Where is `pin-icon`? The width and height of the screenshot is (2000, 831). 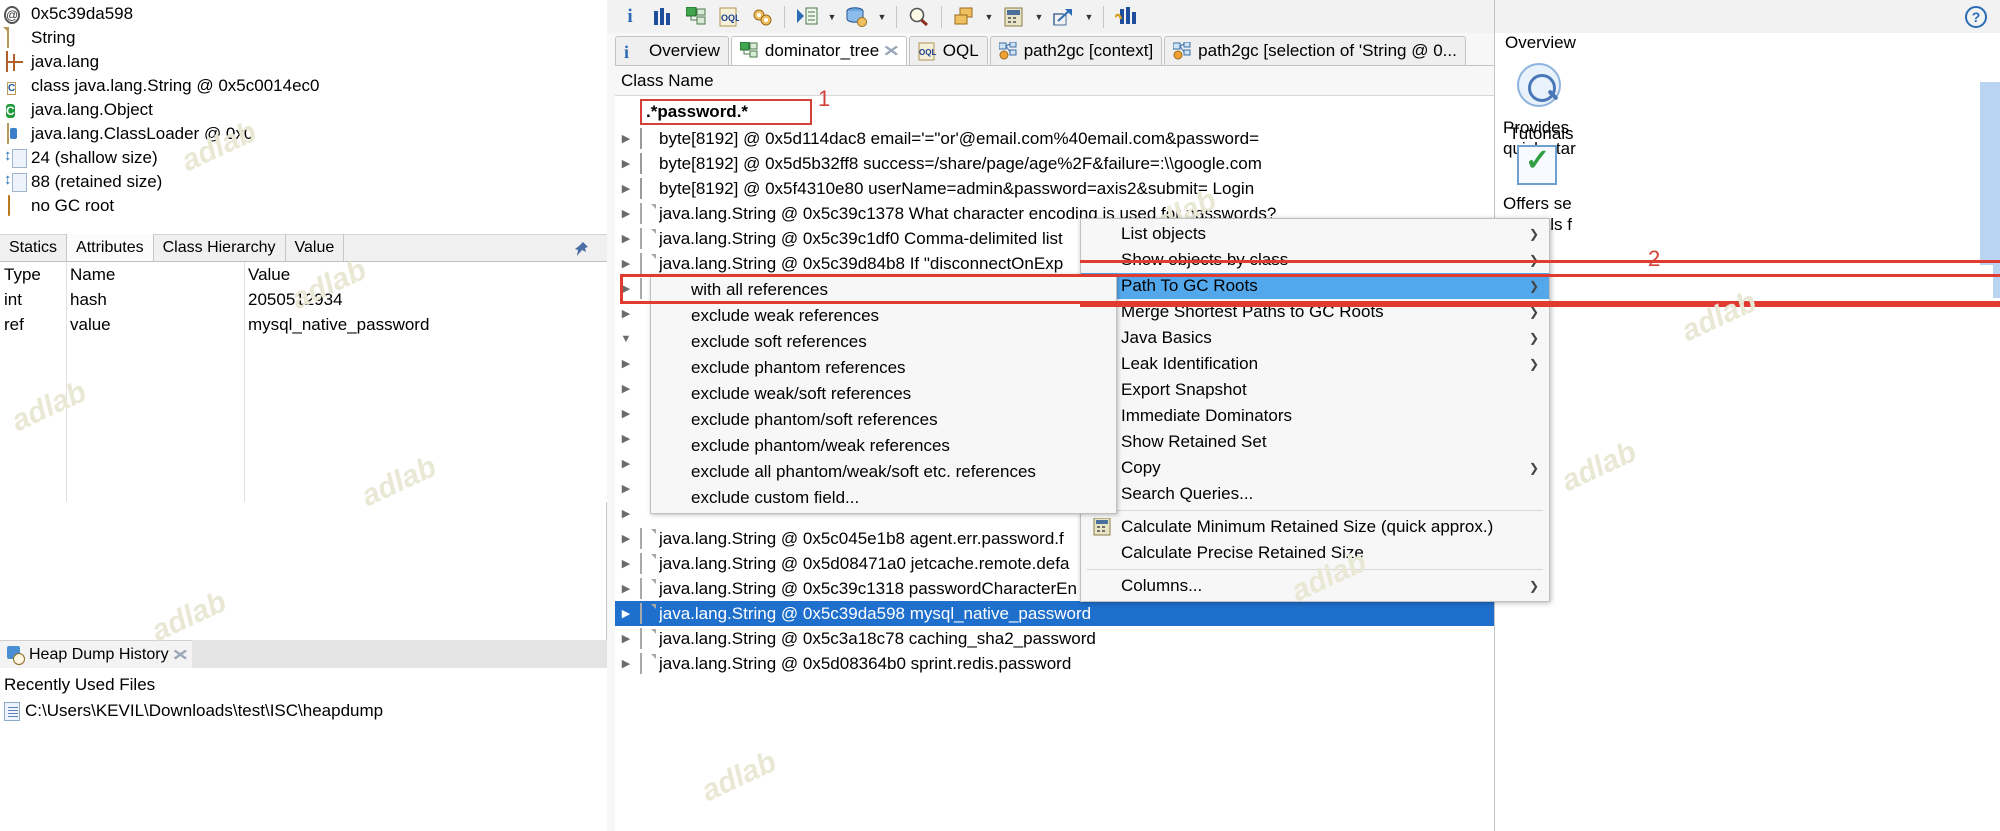
pin-icon is located at coordinates (581, 249).